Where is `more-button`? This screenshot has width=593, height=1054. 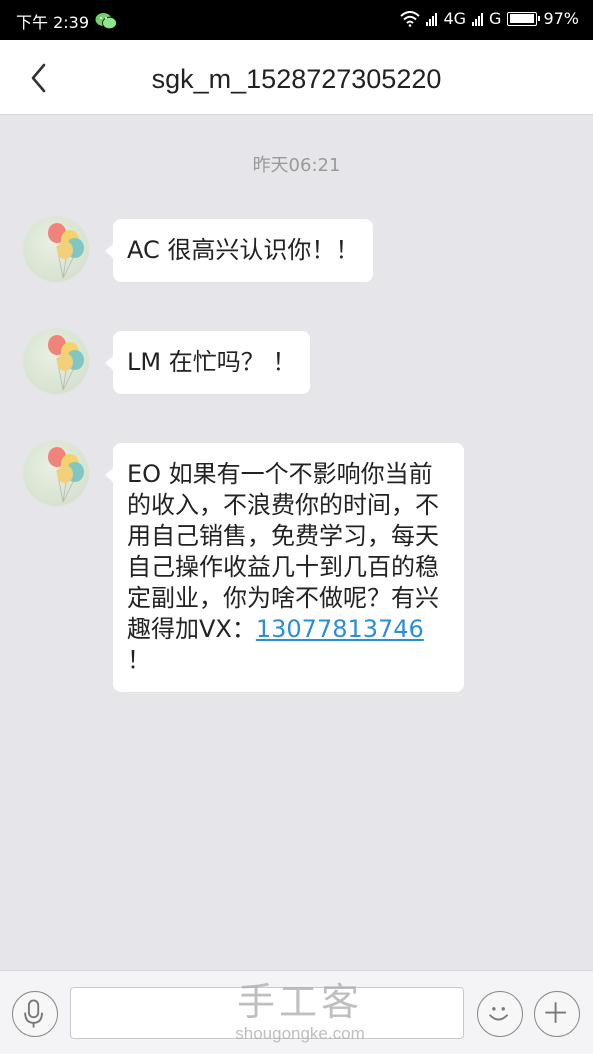
more-button is located at coordinates (557, 1014).